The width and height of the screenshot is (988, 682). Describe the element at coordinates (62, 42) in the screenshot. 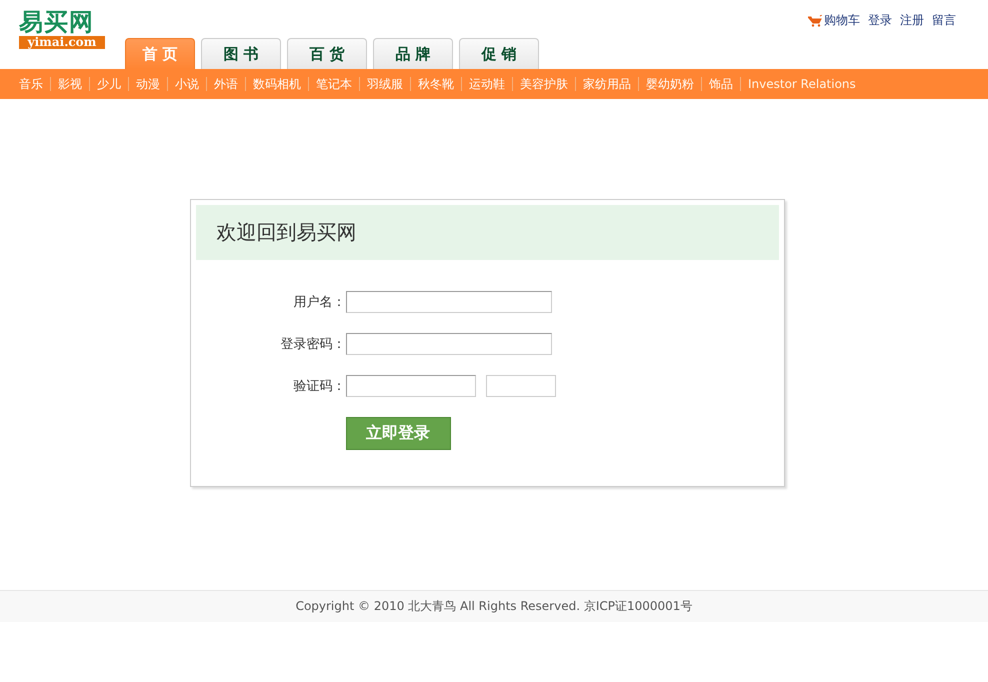

I see `logo-domain: yimai.com` at that location.